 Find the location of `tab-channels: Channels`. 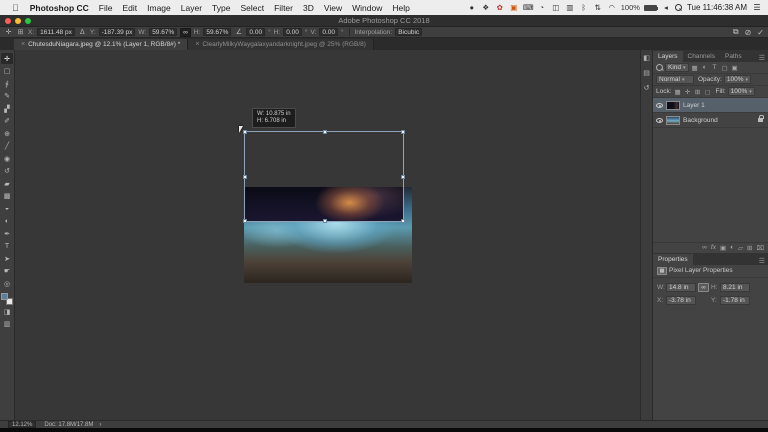

tab-channels: Channels is located at coordinates (701, 56).